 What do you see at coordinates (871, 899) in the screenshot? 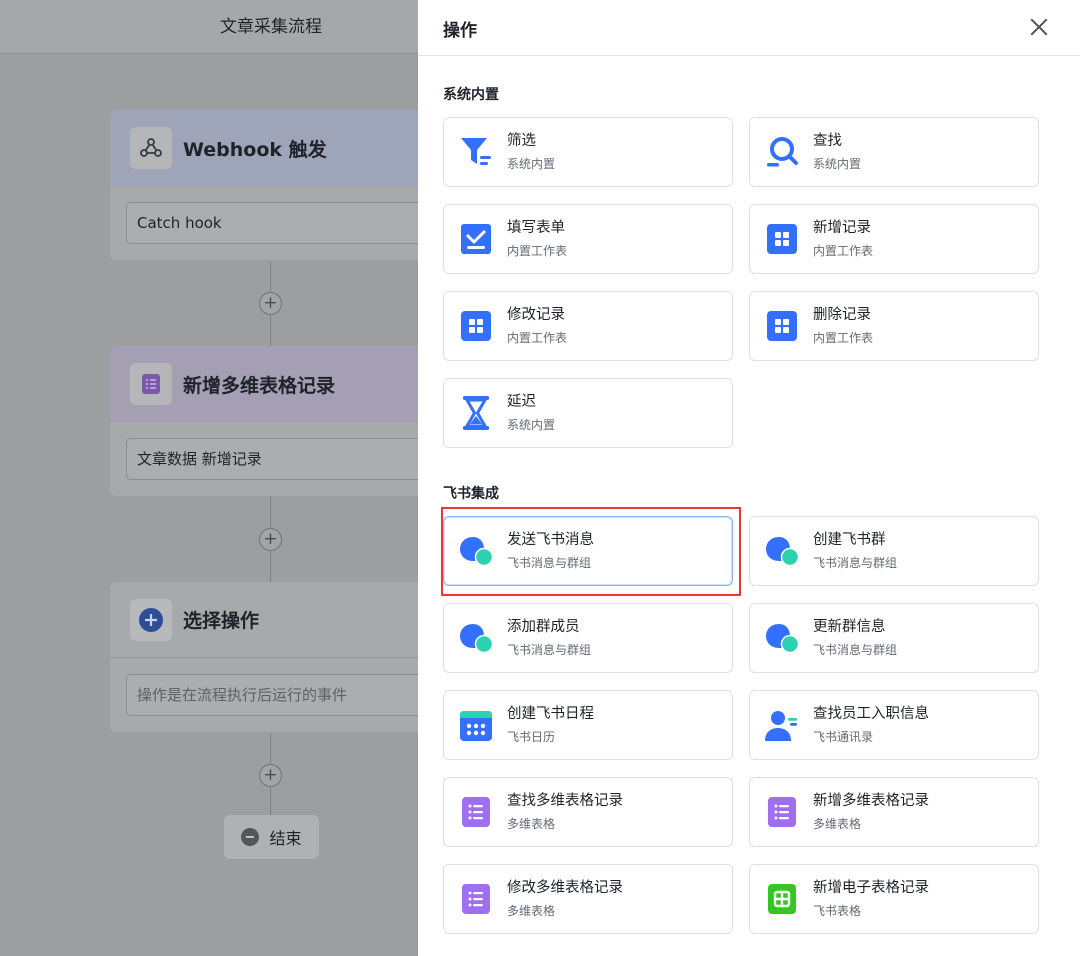
I see `action-card-text: 新增电子表格记录 飞书表格` at bounding box center [871, 899].